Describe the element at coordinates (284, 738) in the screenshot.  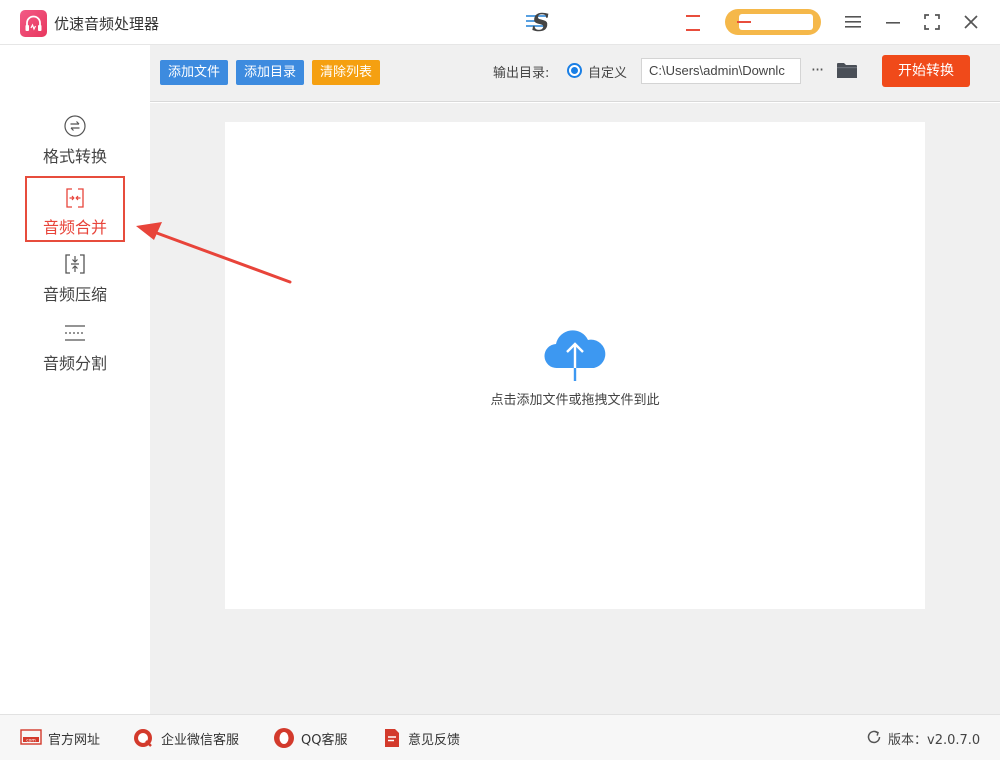
I see `qq-icon` at that location.